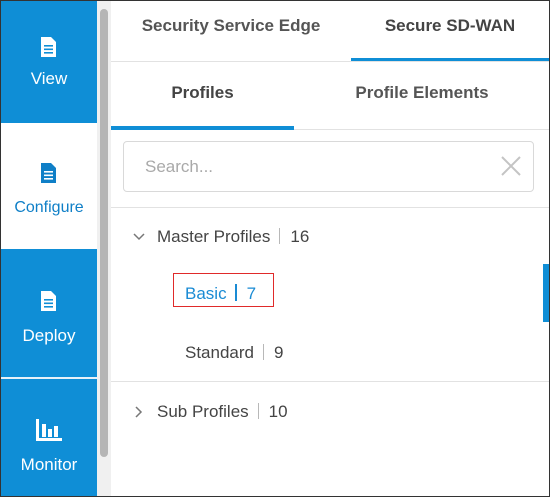 Image resolution: width=550 pixels, height=497 pixels. Describe the element at coordinates (49, 464) in the screenshot. I see `nav-item-label: Monitor` at that location.